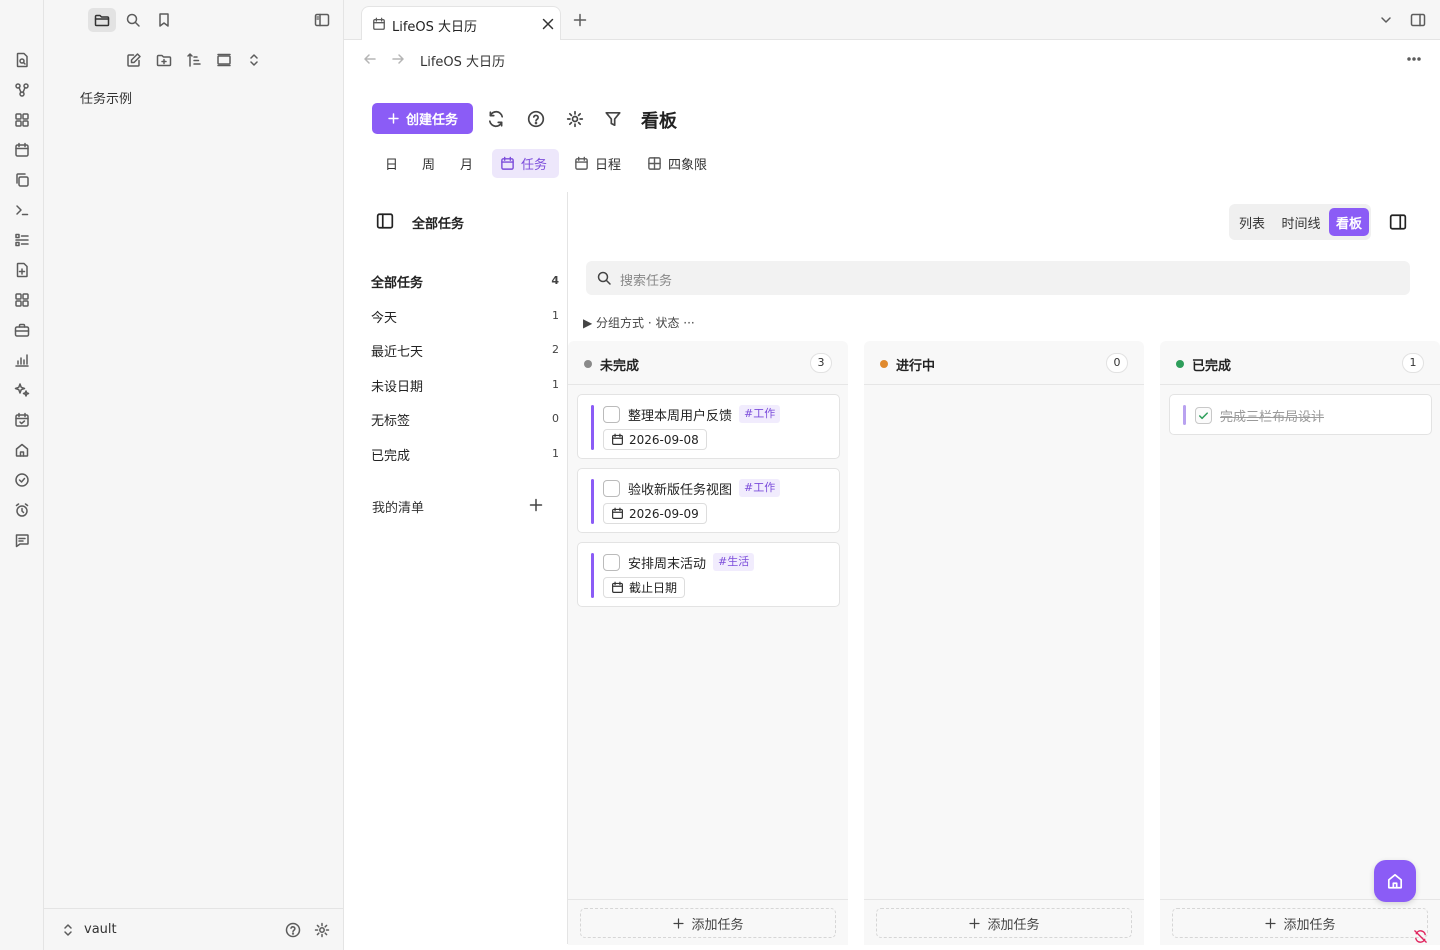 Image resolution: width=1440 pixels, height=950 pixels. I want to click on home-icon, so click(22, 450).